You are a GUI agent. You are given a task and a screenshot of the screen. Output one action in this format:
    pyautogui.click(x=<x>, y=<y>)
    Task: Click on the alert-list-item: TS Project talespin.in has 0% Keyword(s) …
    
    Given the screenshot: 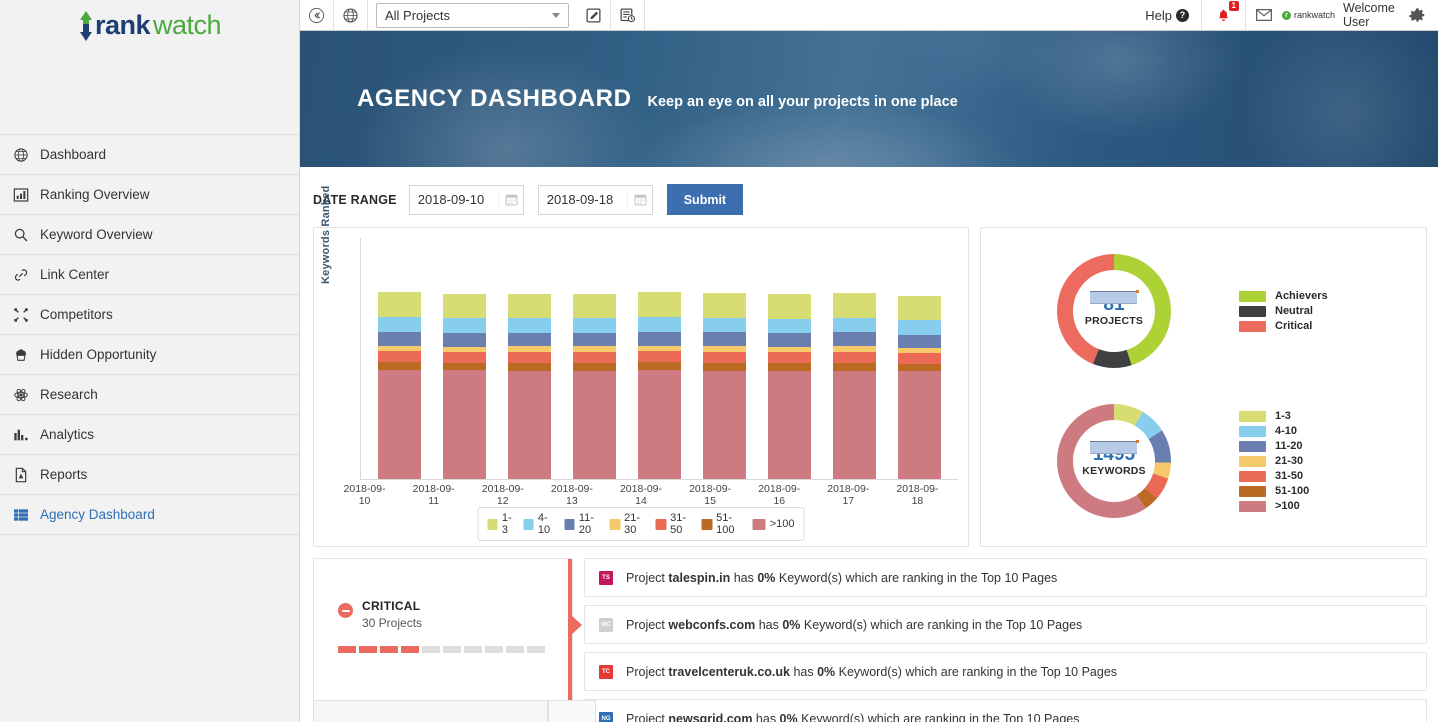 What is the action you would take?
    pyautogui.click(x=1005, y=577)
    